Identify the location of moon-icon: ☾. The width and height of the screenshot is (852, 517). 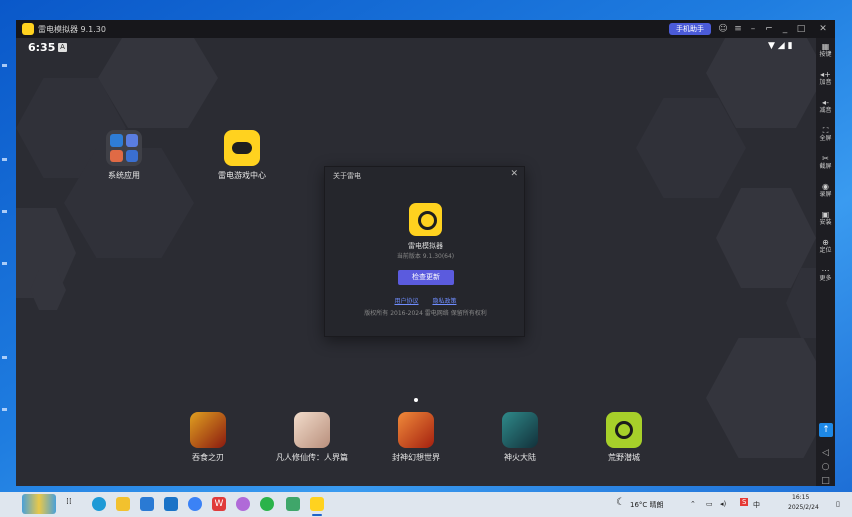
(620, 502).